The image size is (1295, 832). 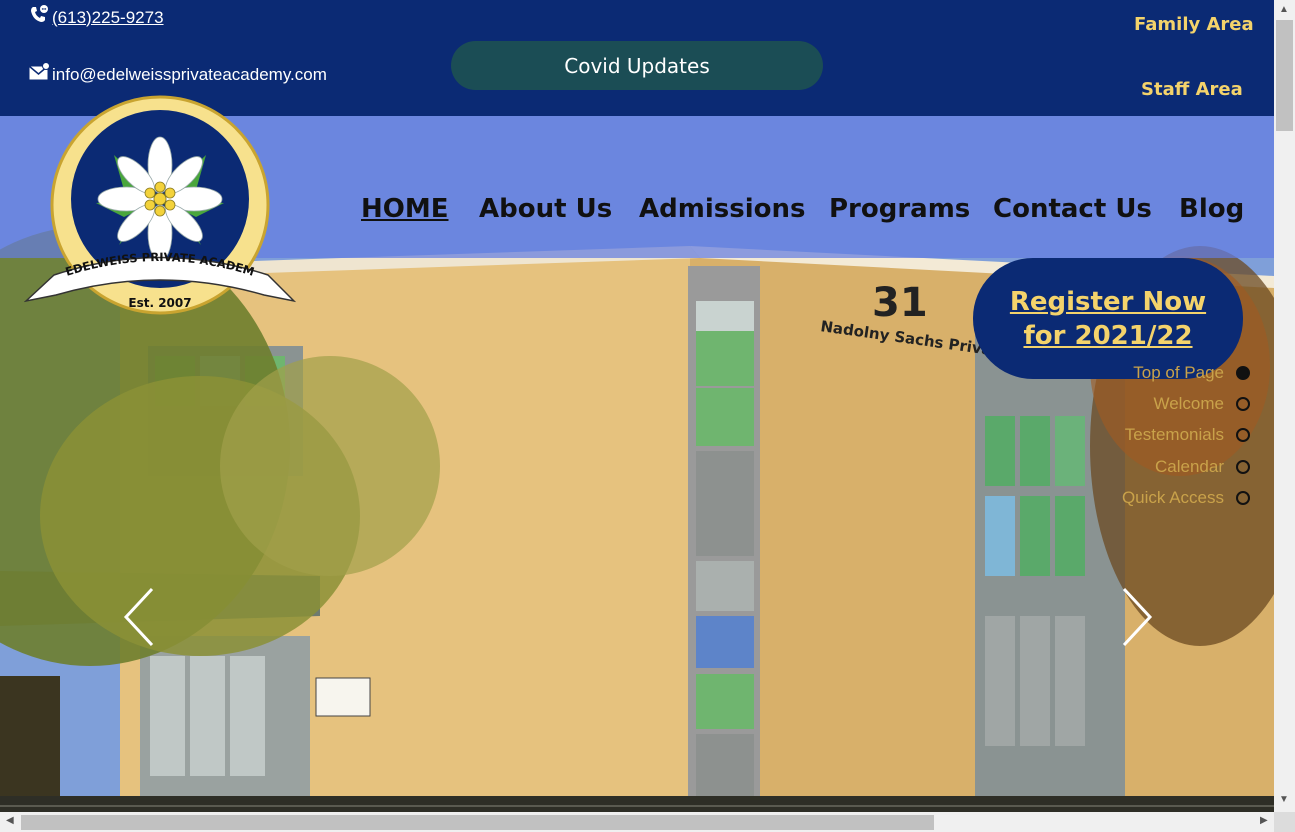 What do you see at coordinates (39, 17) in the screenshot?
I see `phone-icon` at bounding box center [39, 17].